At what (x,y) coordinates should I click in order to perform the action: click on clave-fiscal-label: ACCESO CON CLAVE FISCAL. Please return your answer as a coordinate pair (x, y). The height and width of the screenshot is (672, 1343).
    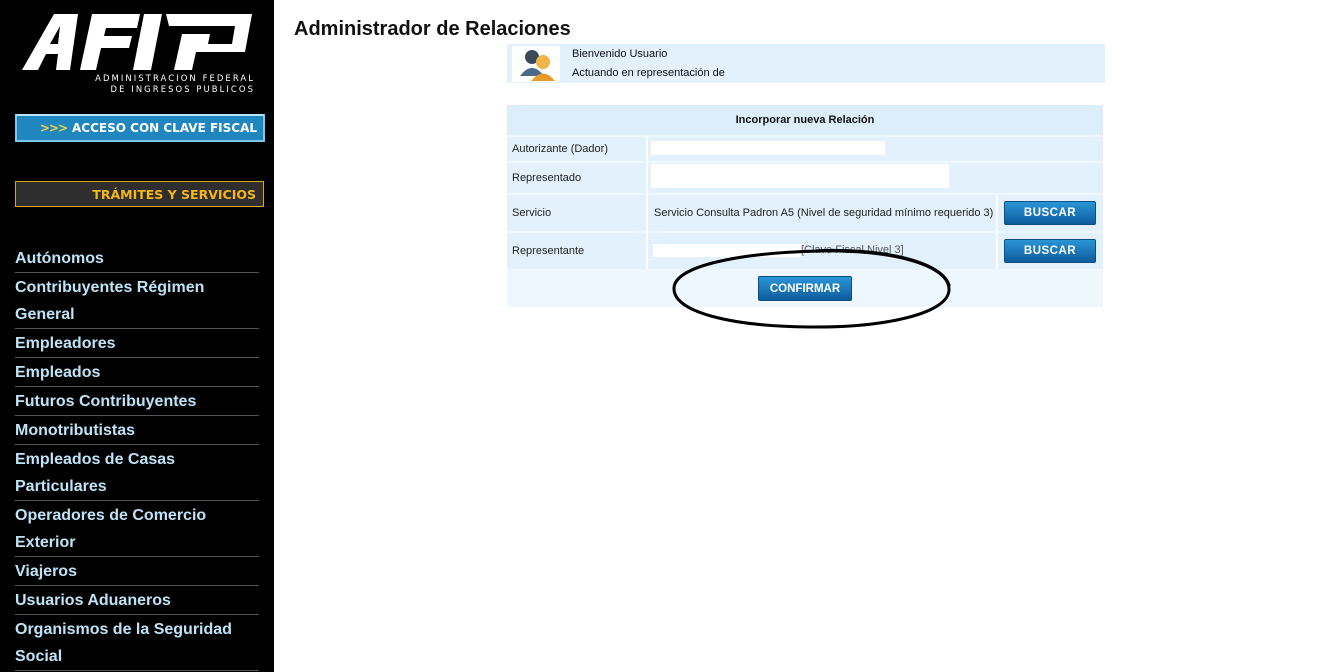
    Looking at the image, I should click on (164, 128).